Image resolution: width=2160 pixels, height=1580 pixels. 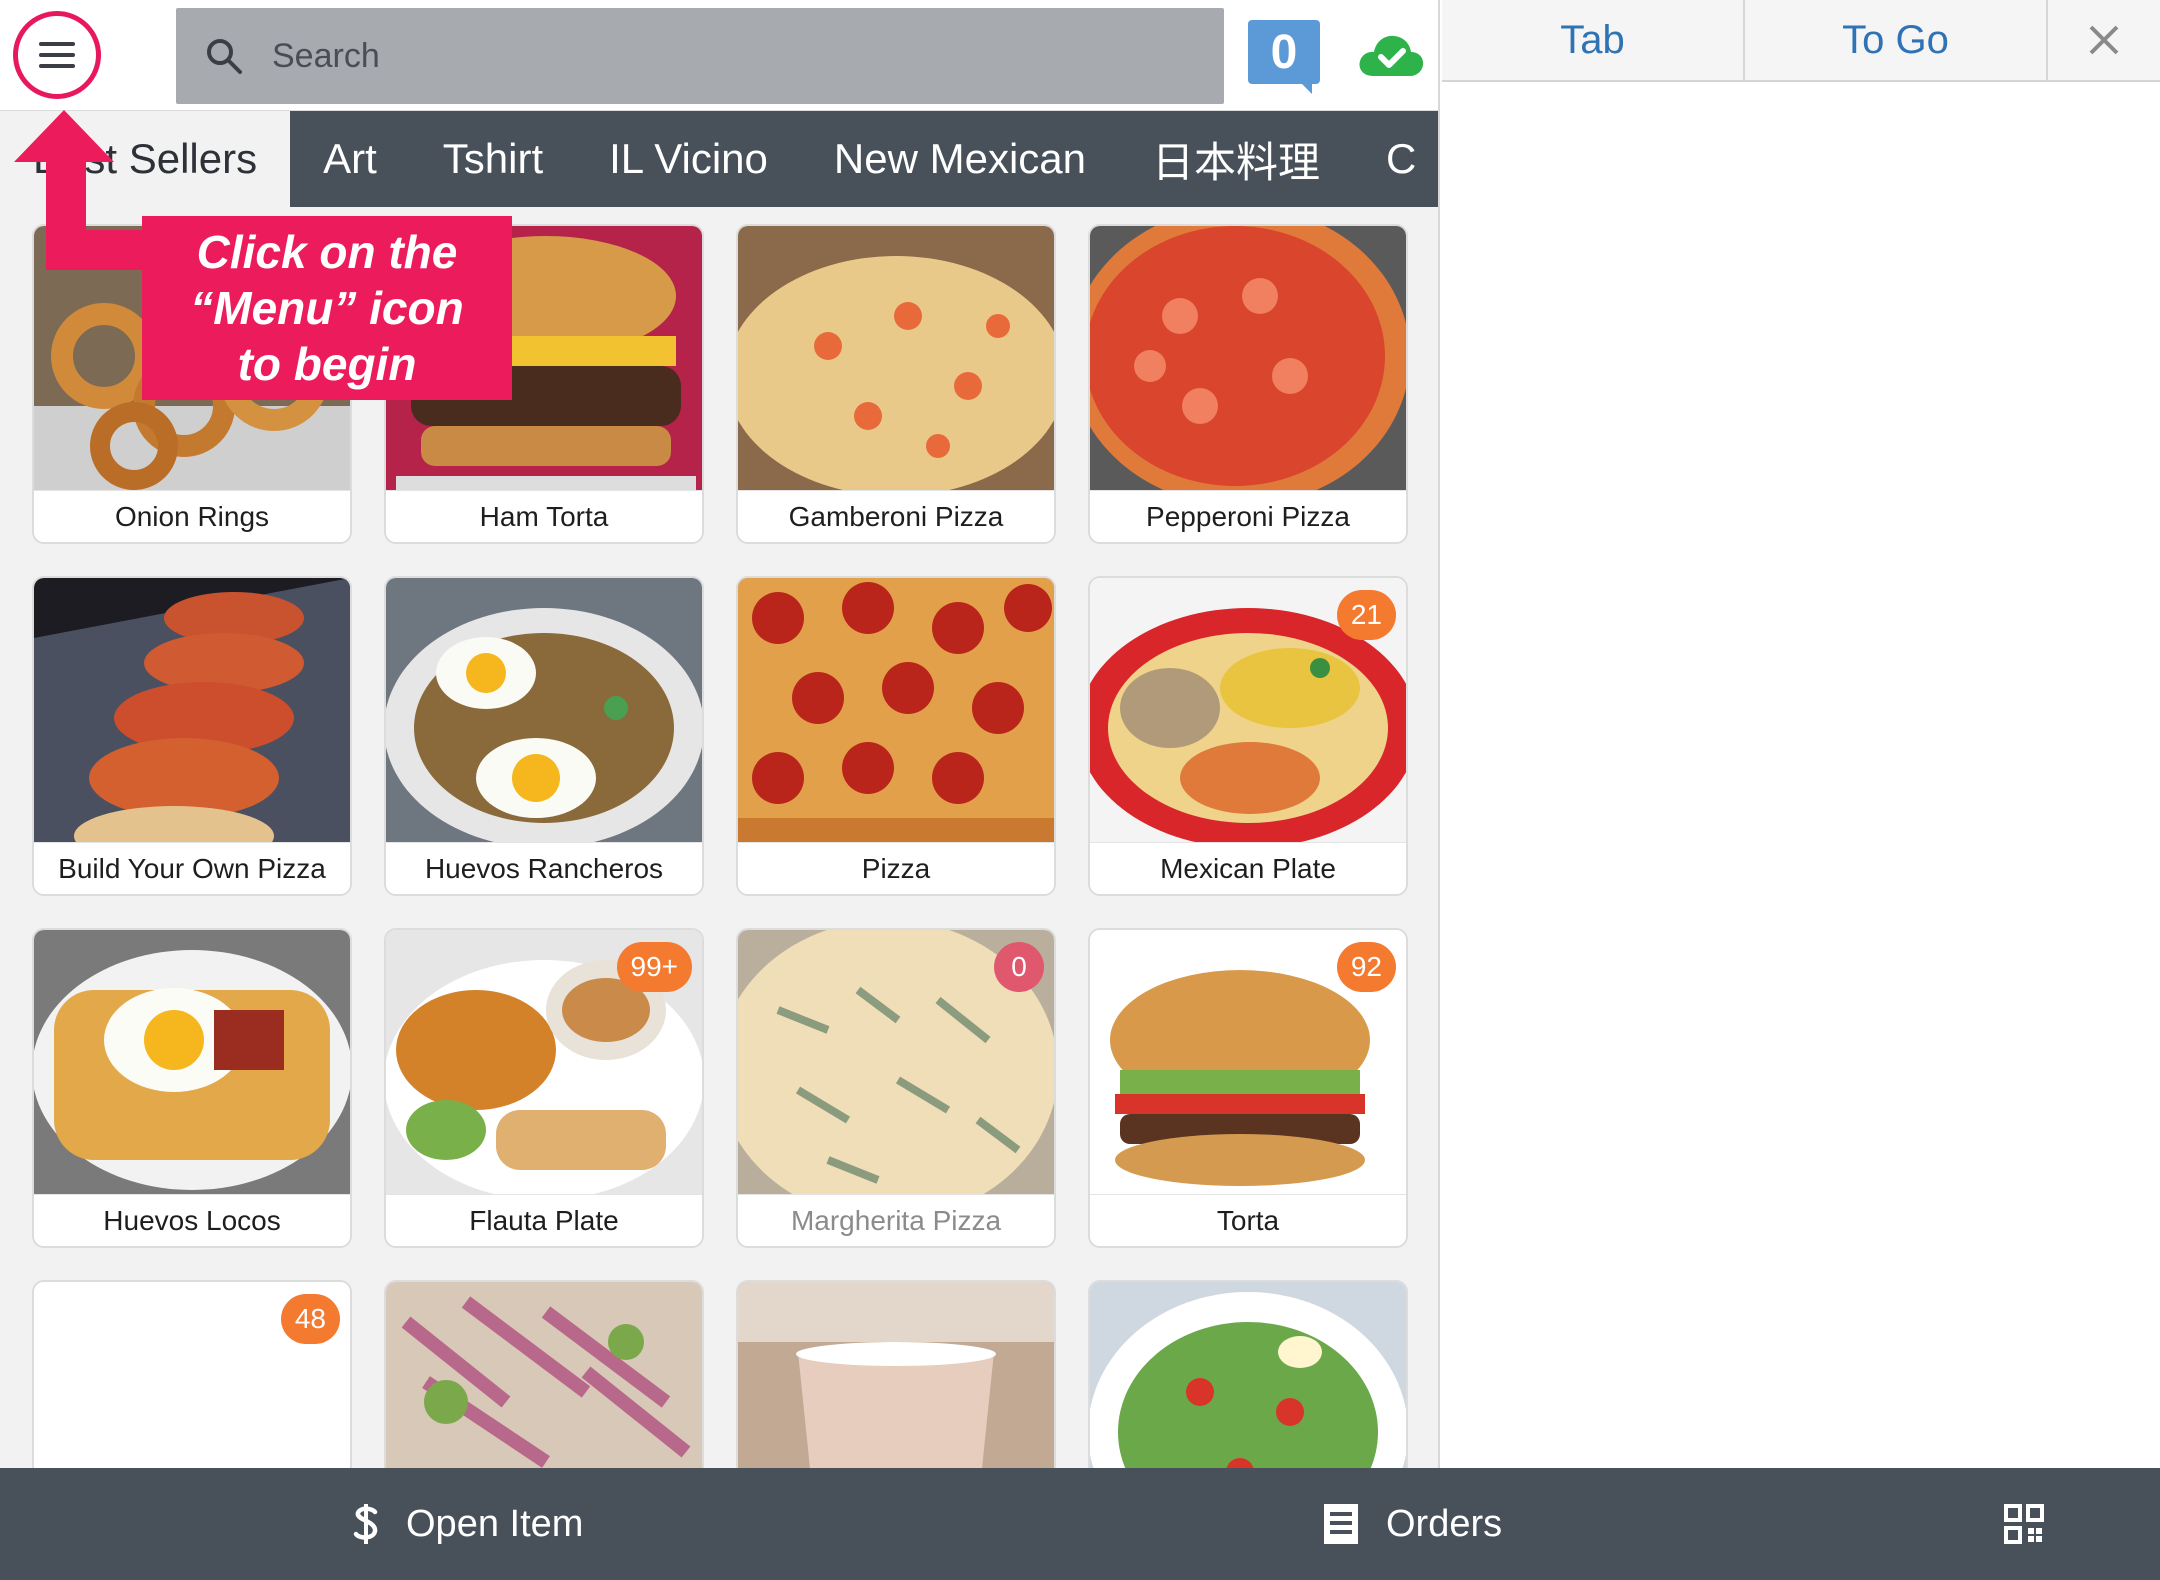 I want to click on item-label: Pepperoni Pizza, so click(x=1248, y=516).